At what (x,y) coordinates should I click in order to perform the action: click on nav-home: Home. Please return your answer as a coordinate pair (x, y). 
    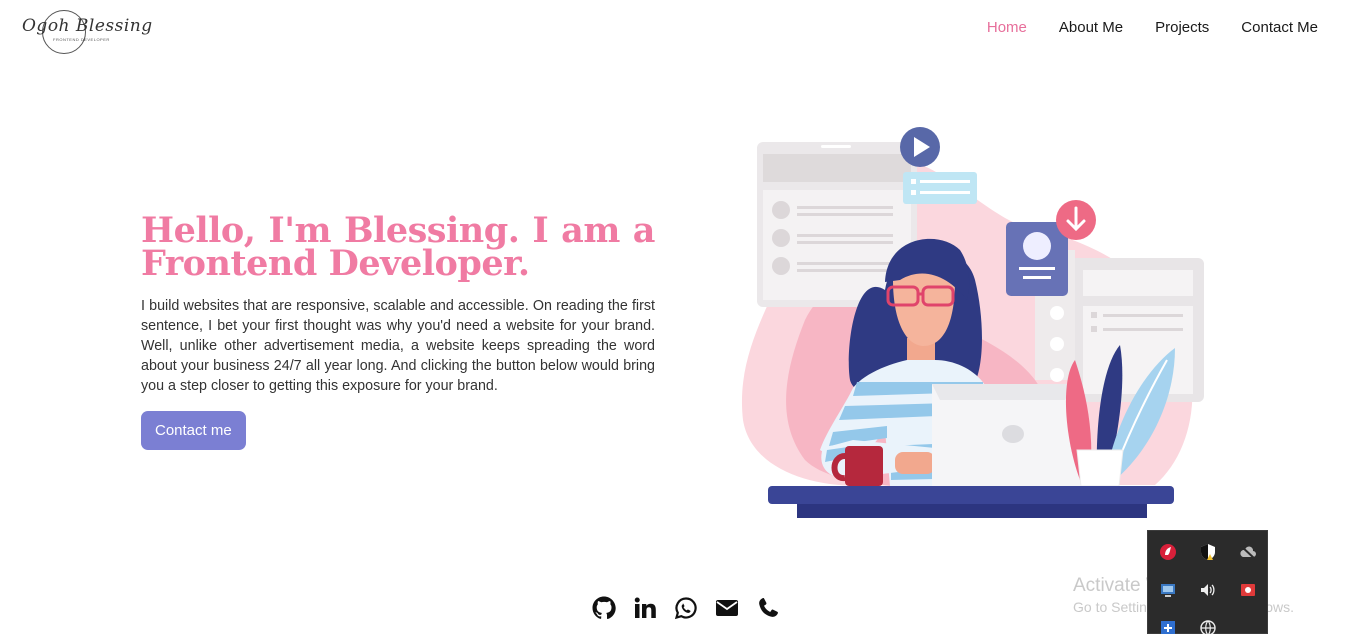
    Looking at the image, I should click on (1007, 28).